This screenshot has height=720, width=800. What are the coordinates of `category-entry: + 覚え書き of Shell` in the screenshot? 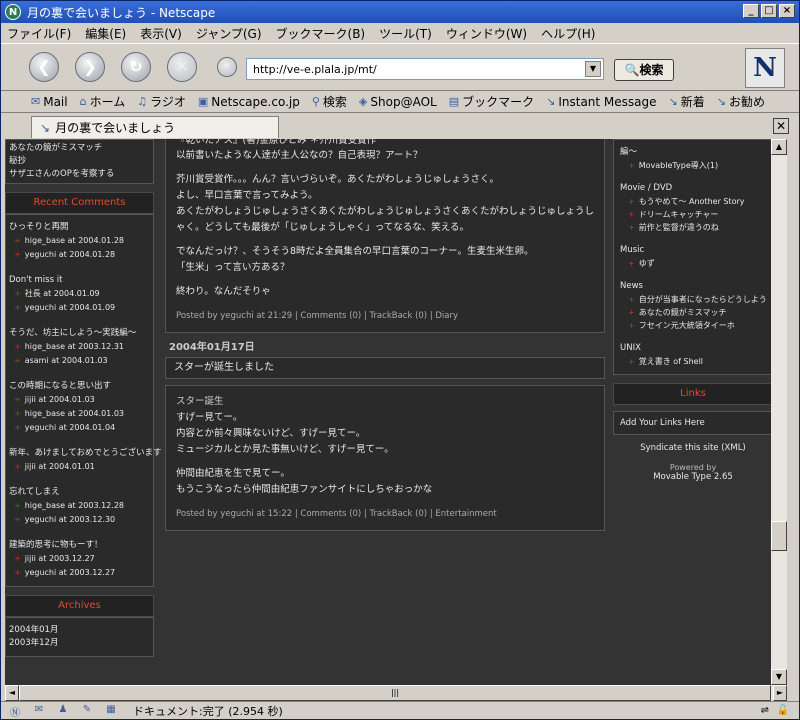 It's located at (693, 361).